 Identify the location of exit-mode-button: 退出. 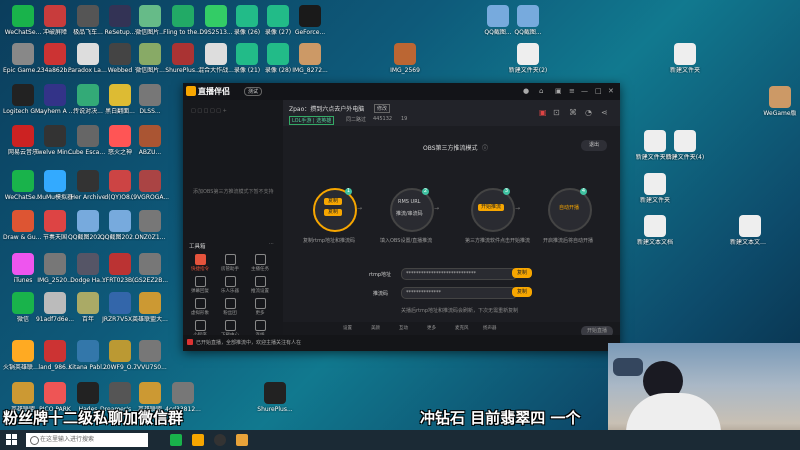
(594, 145).